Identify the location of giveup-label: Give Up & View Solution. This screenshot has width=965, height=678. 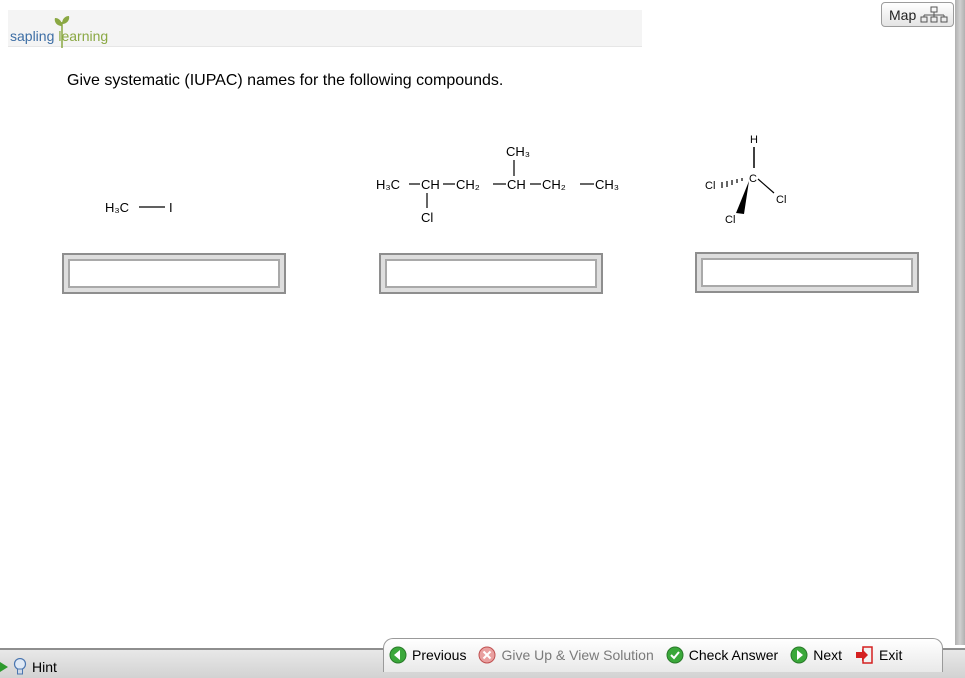
(577, 655).